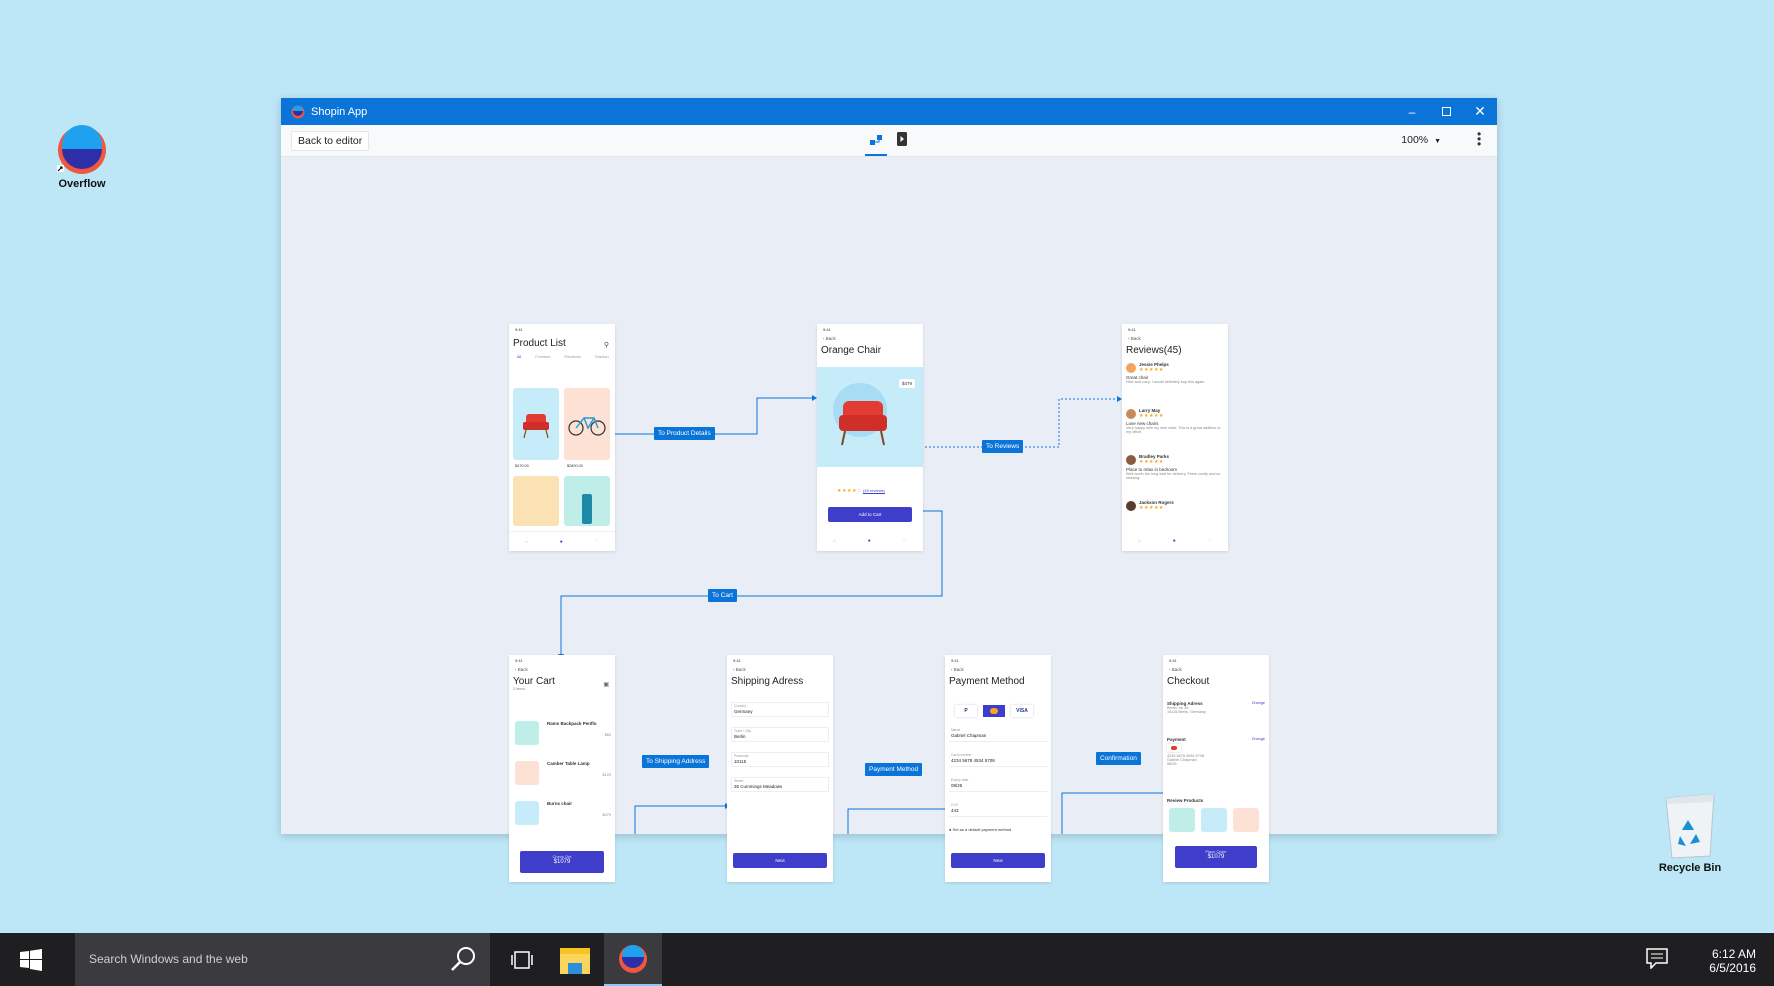 The image size is (1774, 986). What do you see at coordinates (780, 709) in the screenshot?
I see `country-select: Country Germany` at bounding box center [780, 709].